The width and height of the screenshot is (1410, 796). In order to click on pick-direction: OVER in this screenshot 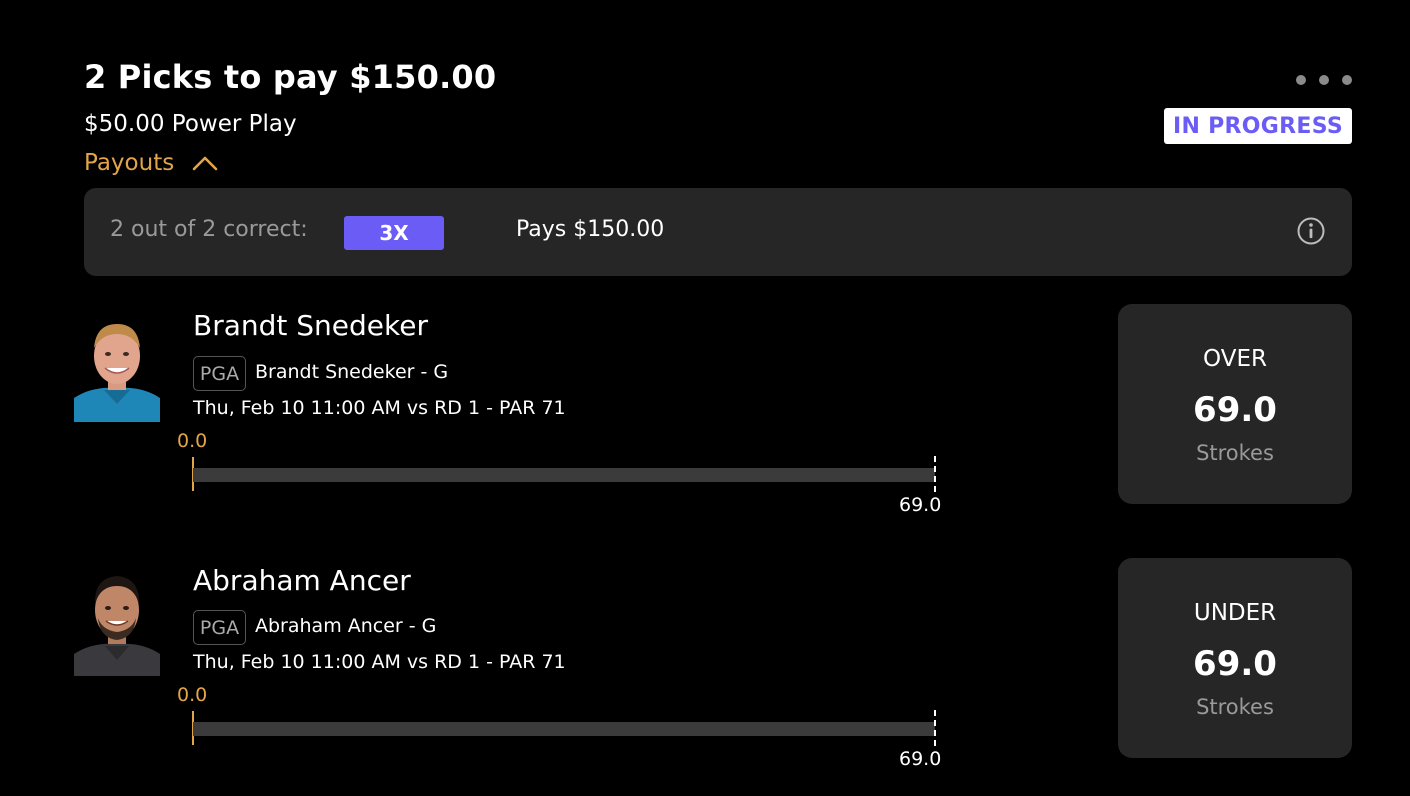, I will do `click(1235, 359)`.